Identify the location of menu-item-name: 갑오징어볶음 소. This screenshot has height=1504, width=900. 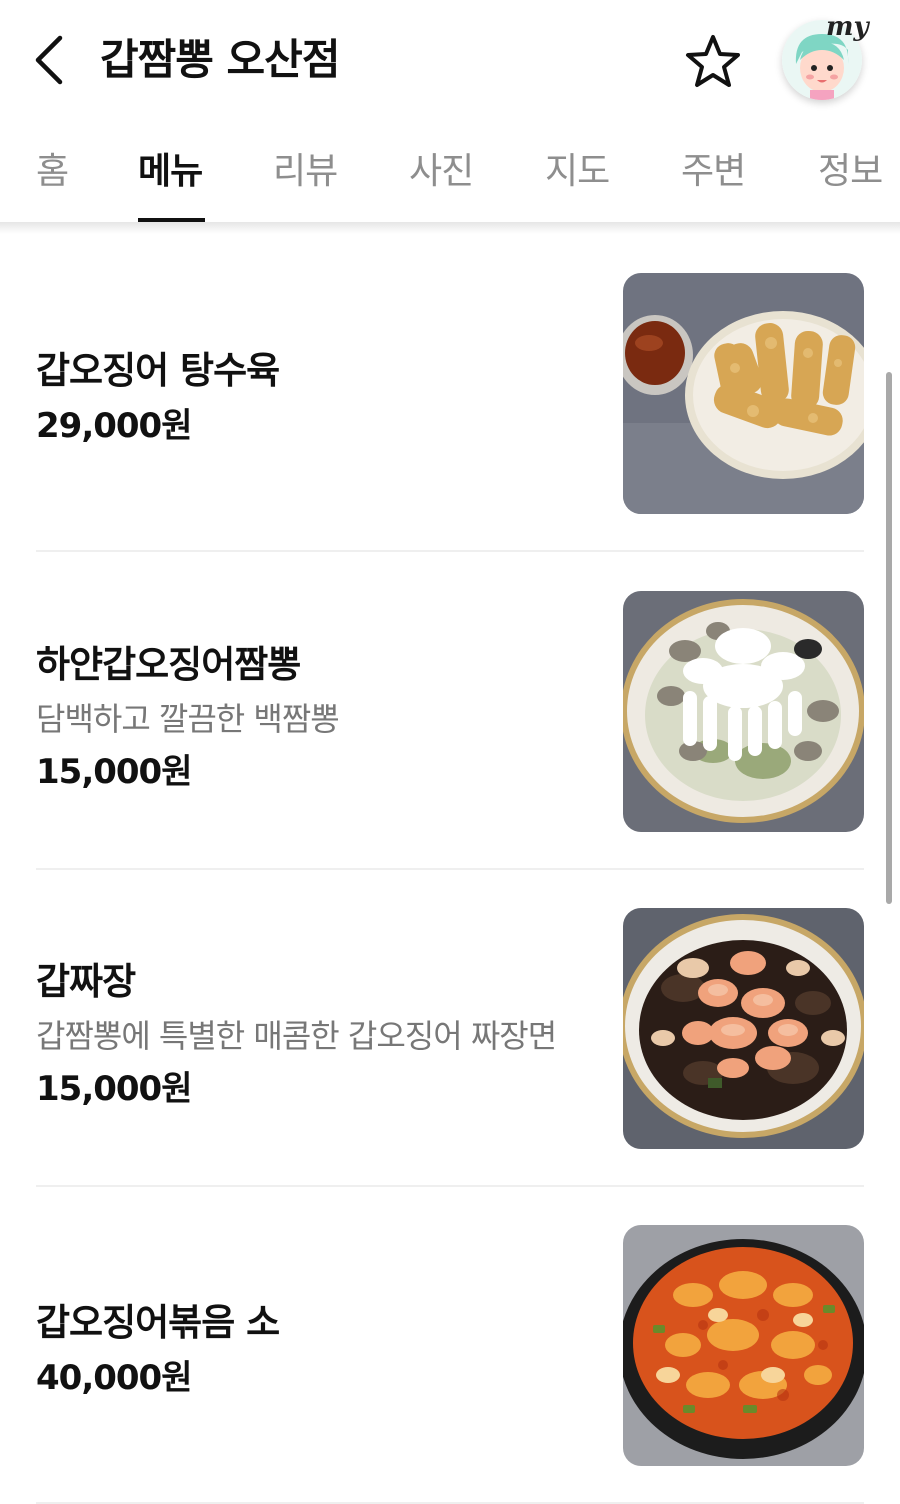
(158, 1322).